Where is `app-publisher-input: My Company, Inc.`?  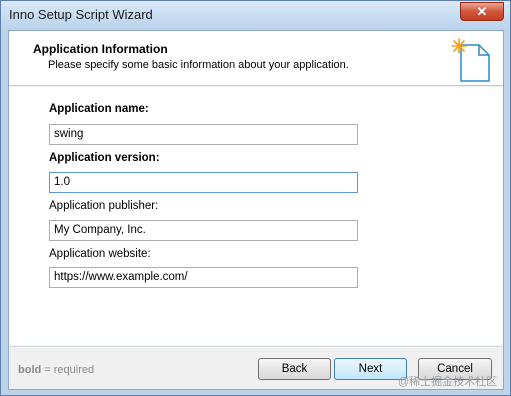
app-publisher-input: My Company, Inc. is located at coordinates (203, 230).